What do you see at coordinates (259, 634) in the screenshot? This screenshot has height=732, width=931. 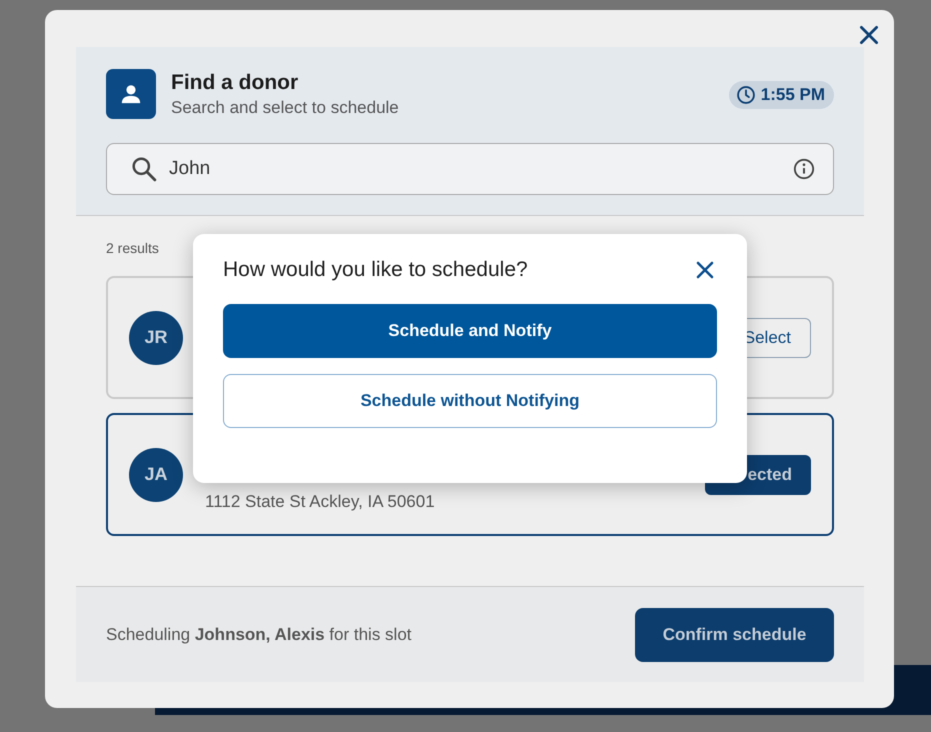 I see `scheduling-summary: Scheduling Johnson, Alexis for this slot` at bounding box center [259, 634].